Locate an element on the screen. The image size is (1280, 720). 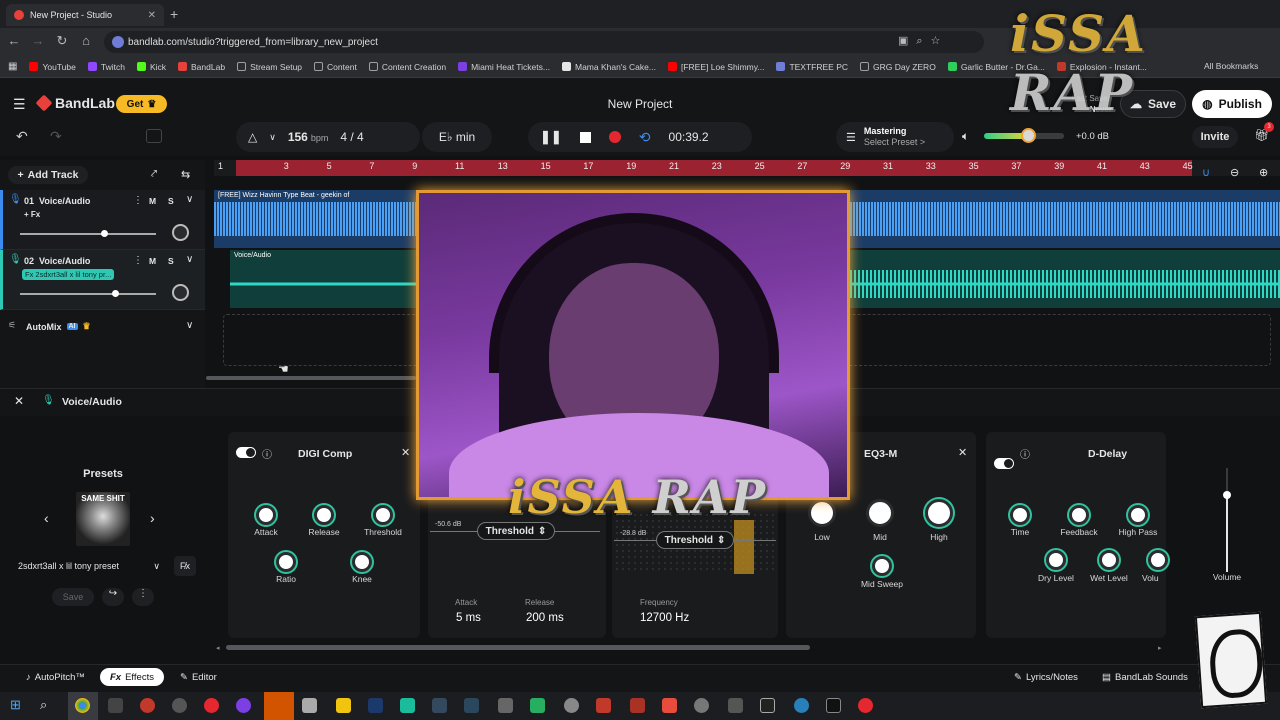
tab-bandlab-sounds: ▤ BandLab Sounds is located at coordinates (1145, 677).